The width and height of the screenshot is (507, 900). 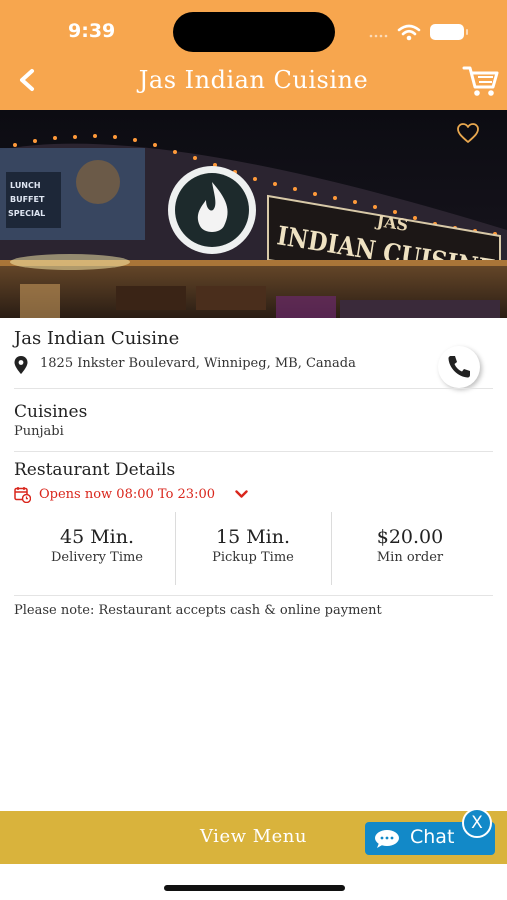 I want to click on stat-min-order: $20.00 Min order, so click(x=410, y=548).